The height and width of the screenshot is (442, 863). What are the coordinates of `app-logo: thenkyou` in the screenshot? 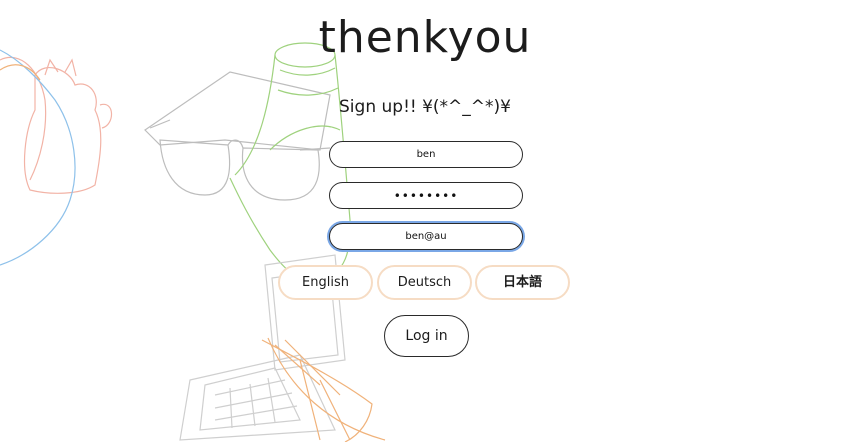 It's located at (425, 37).